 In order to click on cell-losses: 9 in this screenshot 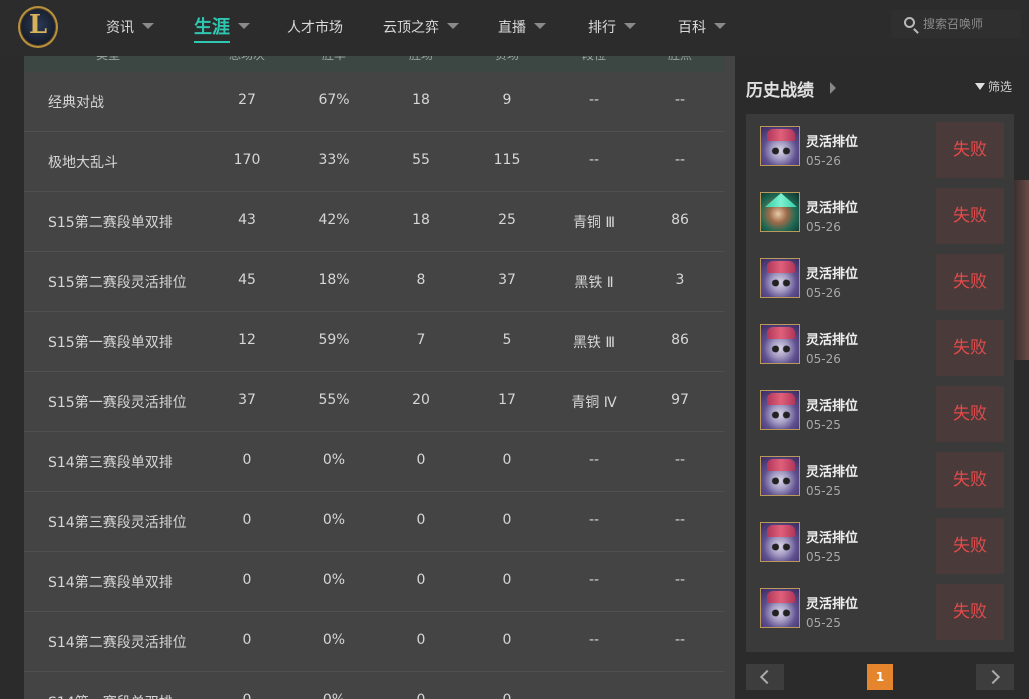, I will do `click(507, 100)`.